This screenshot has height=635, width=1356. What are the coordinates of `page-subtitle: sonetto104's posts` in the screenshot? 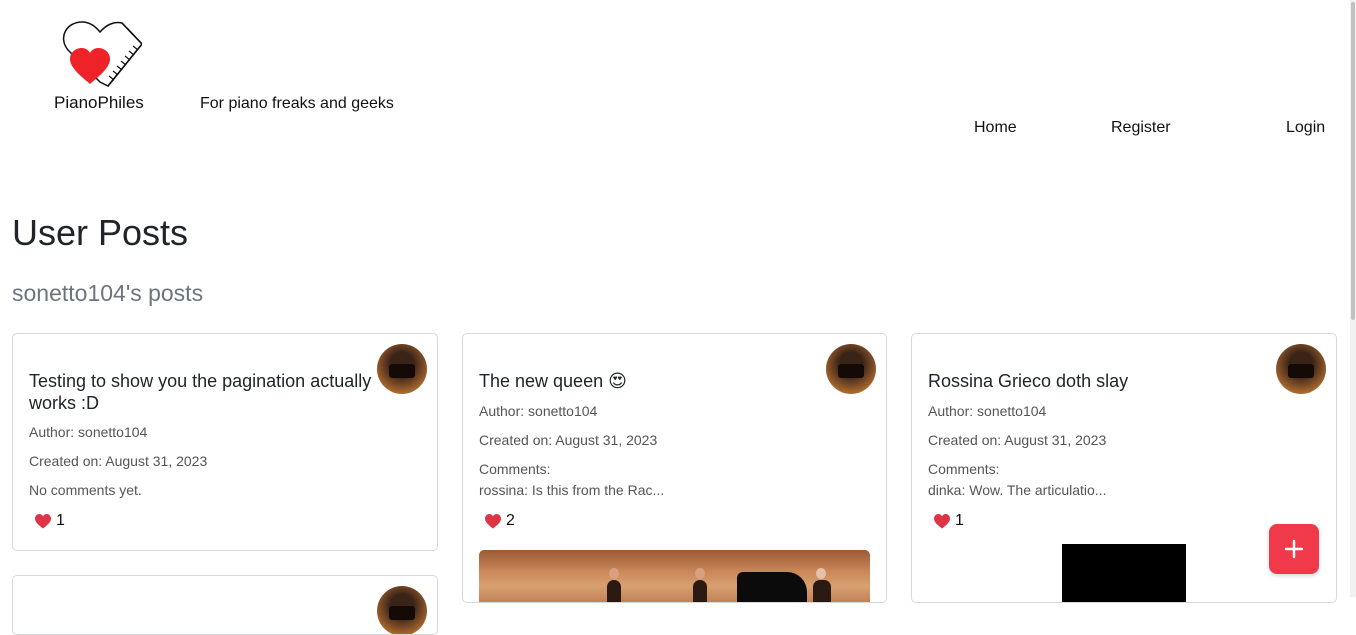 It's located at (108, 293).